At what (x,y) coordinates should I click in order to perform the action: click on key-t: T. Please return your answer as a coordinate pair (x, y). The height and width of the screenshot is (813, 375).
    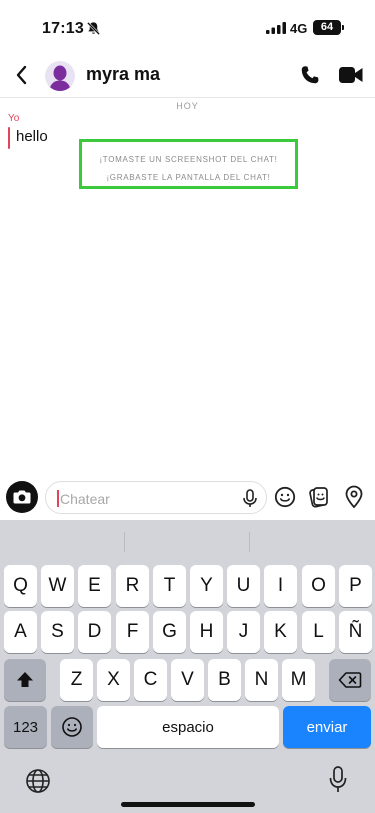
    Looking at the image, I should click on (169, 586).